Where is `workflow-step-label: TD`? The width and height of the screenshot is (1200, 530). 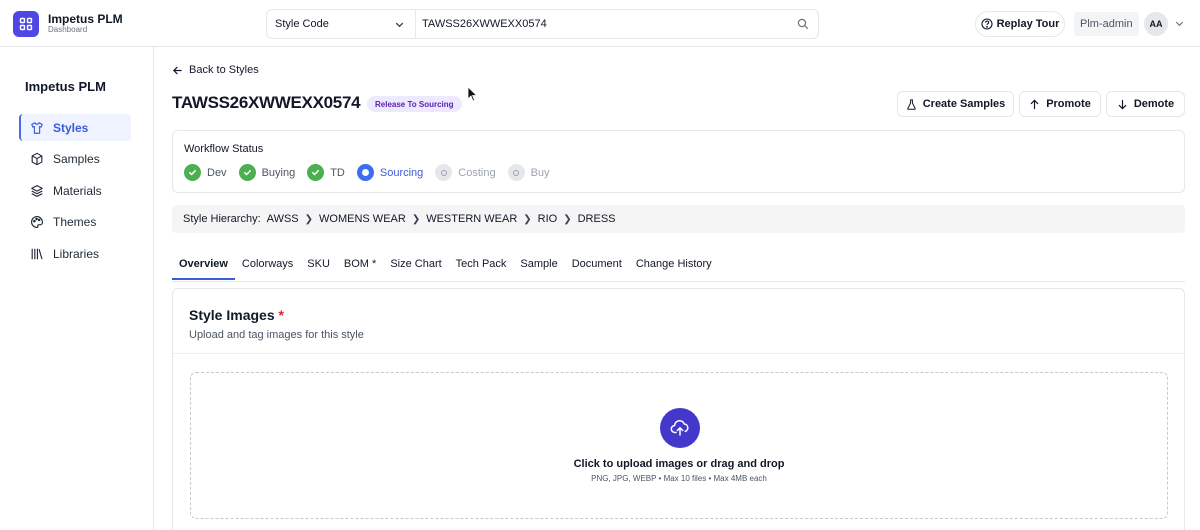 workflow-step-label: TD is located at coordinates (337, 172).